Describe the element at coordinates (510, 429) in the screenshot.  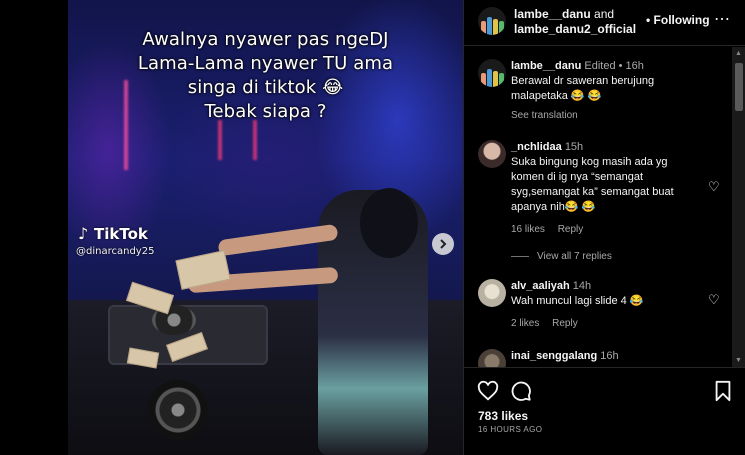
I see `post-timestamp: 16 HOURS AGO` at that location.